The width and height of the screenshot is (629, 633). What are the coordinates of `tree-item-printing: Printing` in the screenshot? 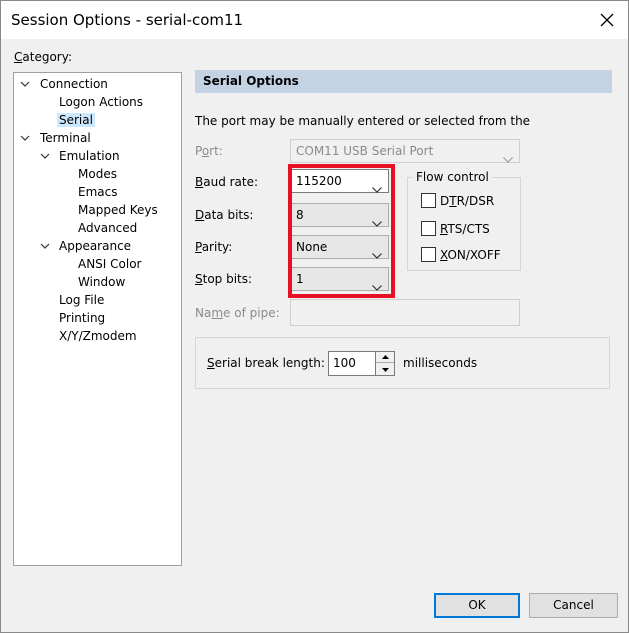 It's located at (82, 318).